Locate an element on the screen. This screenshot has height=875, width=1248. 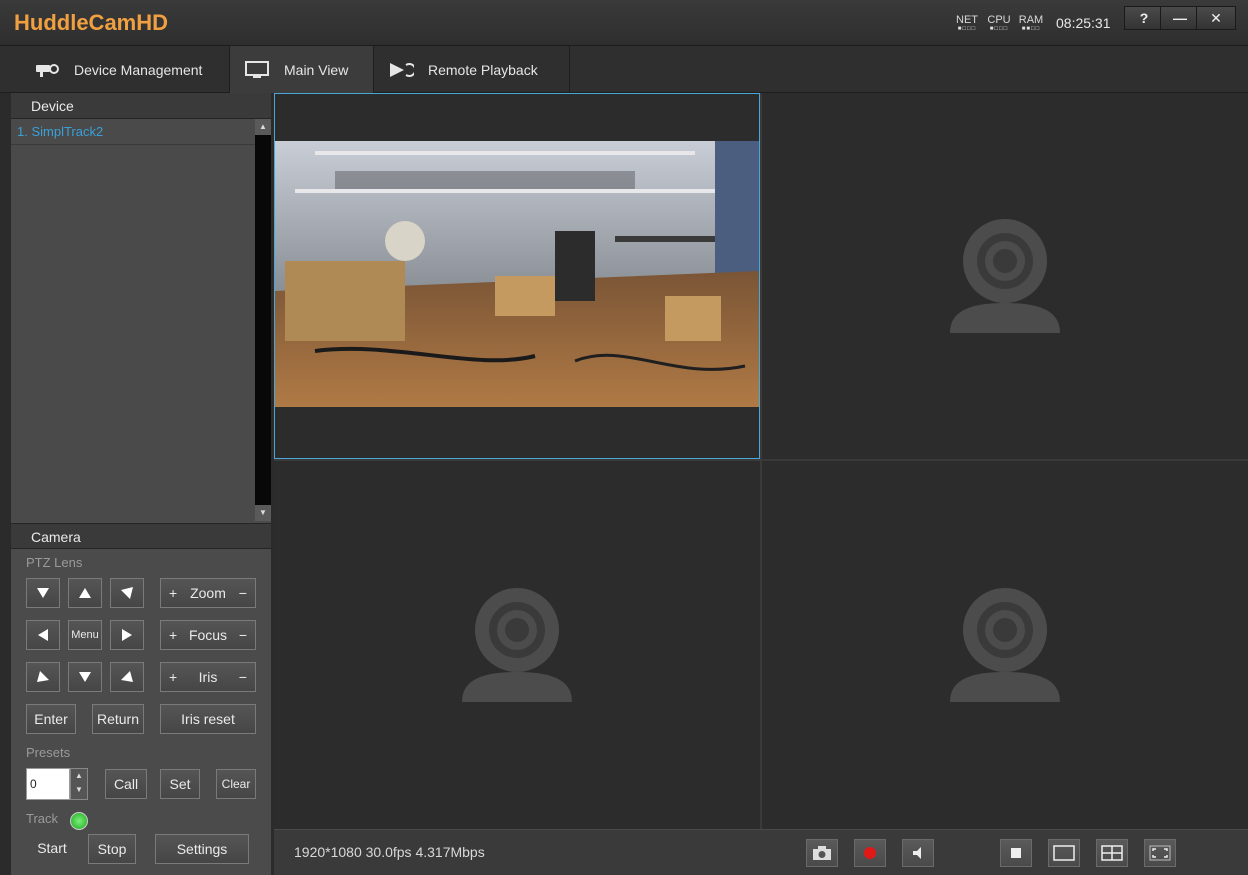
presets-label: Presets is located at coordinates (48, 752).